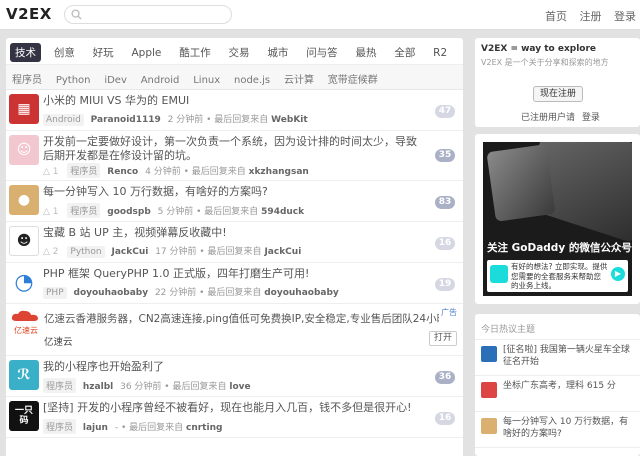  I want to click on signup-button: 现在注册, so click(558, 94).